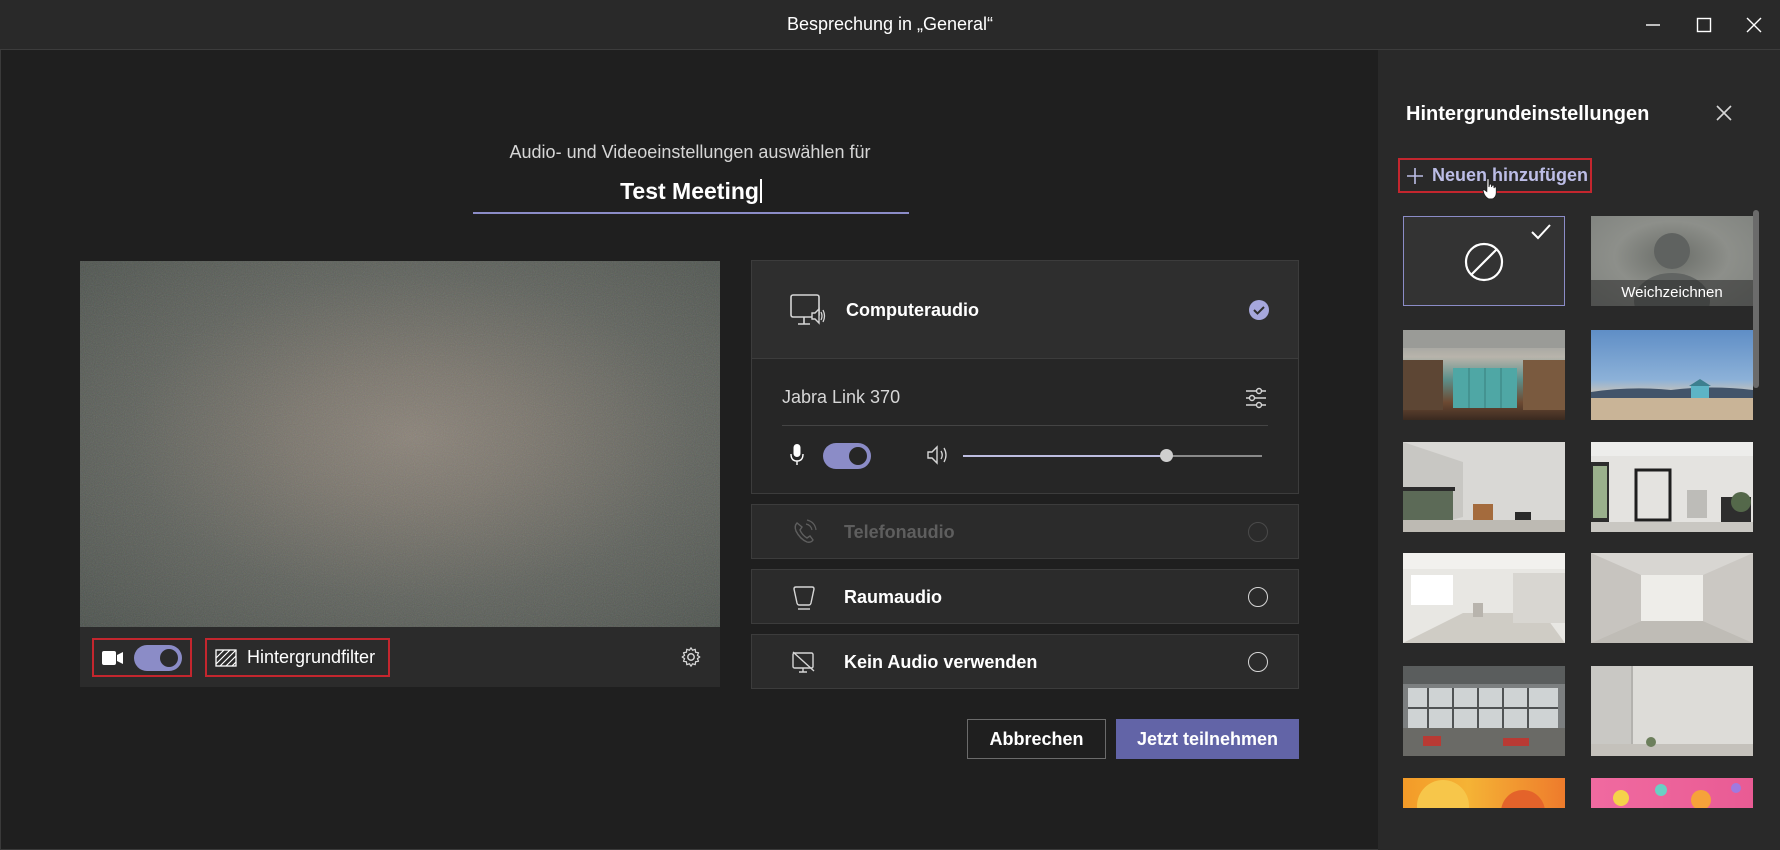 This screenshot has width=1780, height=850. I want to click on meeting-name-field: Test Meeting, so click(691, 196).